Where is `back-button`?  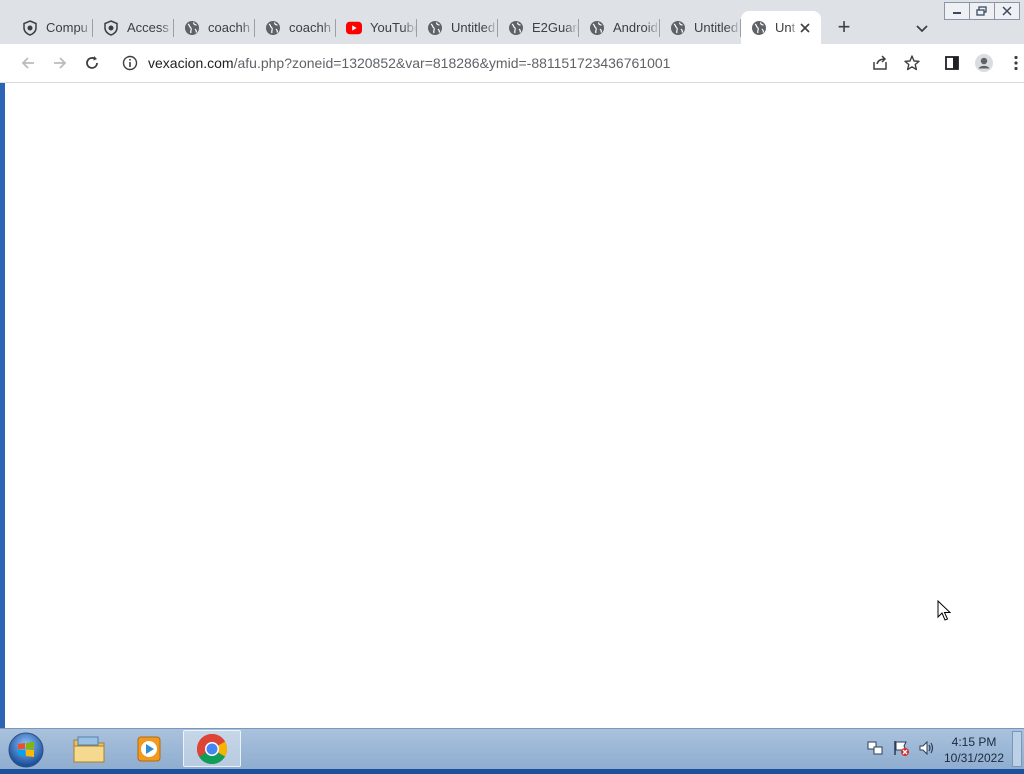
back-button is located at coordinates (28, 63).